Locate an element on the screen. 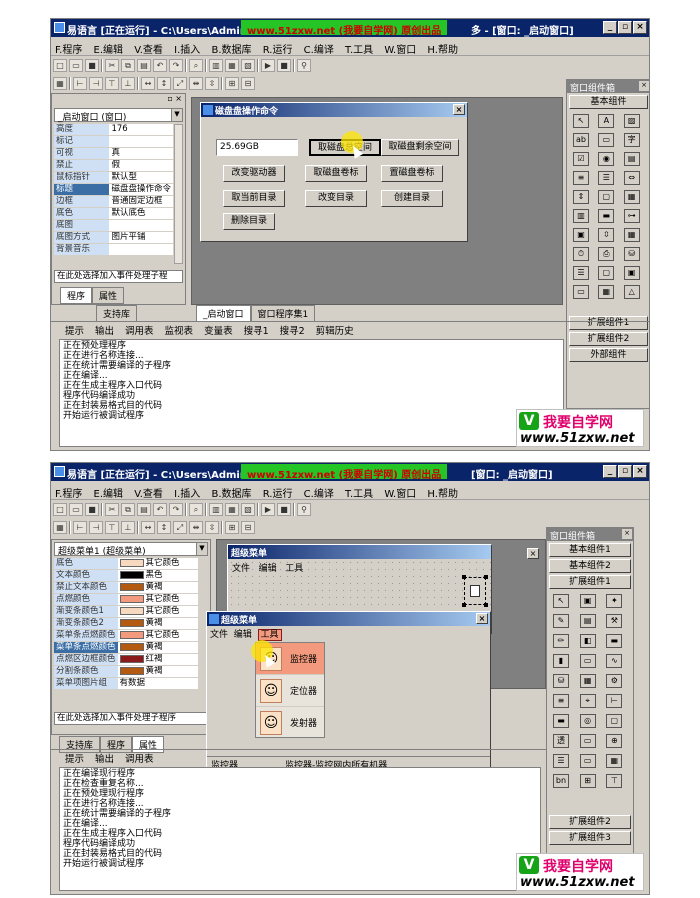 The height and width of the screenshot is (898, 700). menu-edit: E.编辑 is located at coordinates (109, 48).